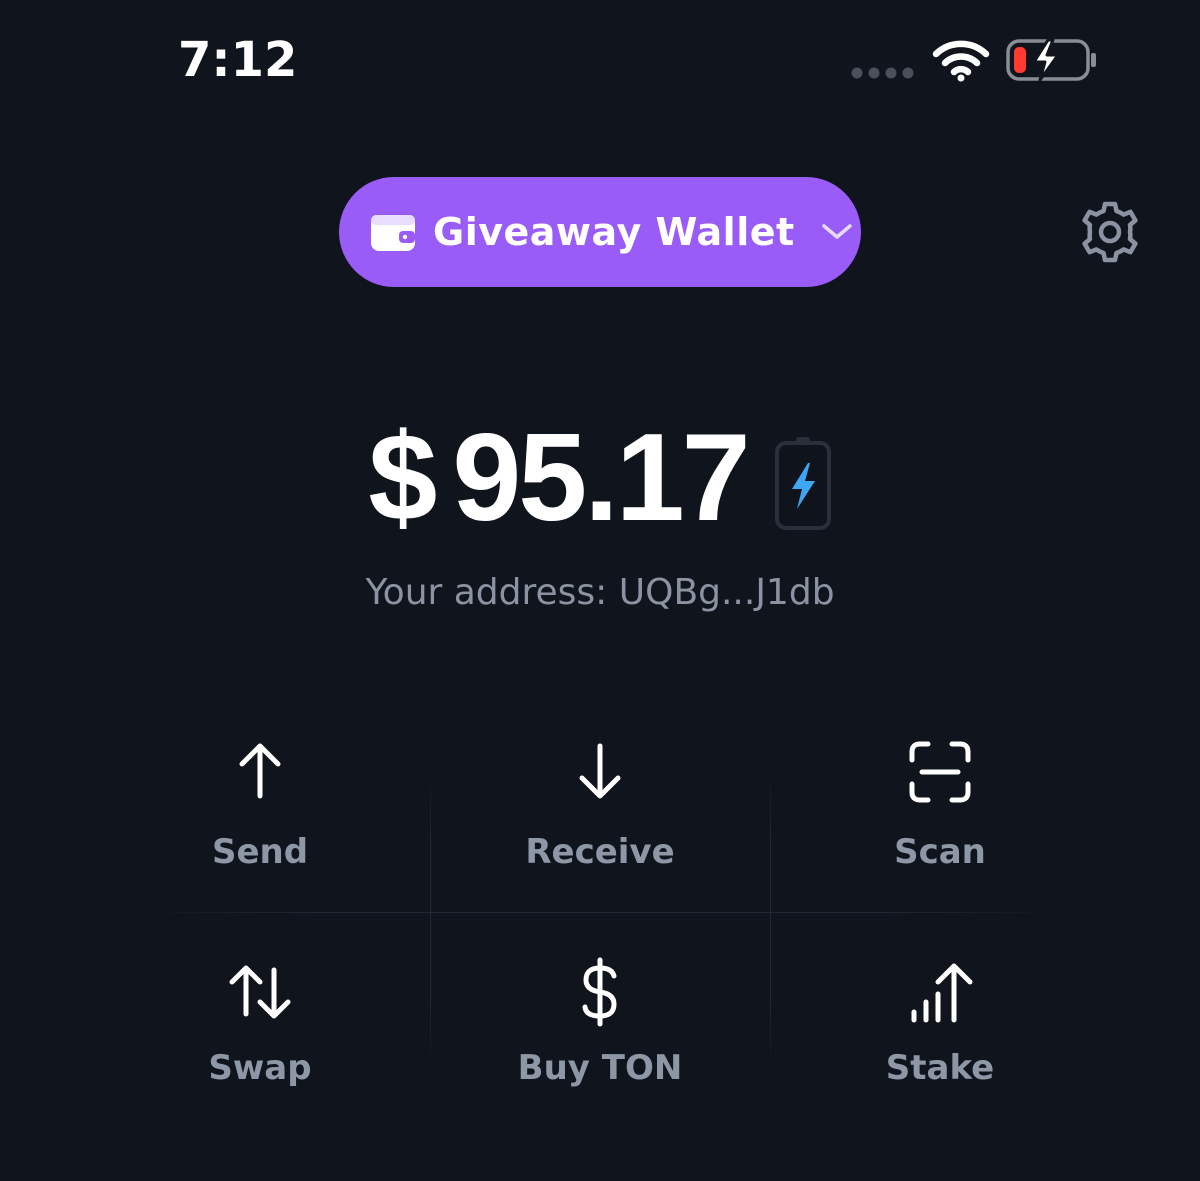  I want to click on swap-label: Swap, so click(260, 1068).